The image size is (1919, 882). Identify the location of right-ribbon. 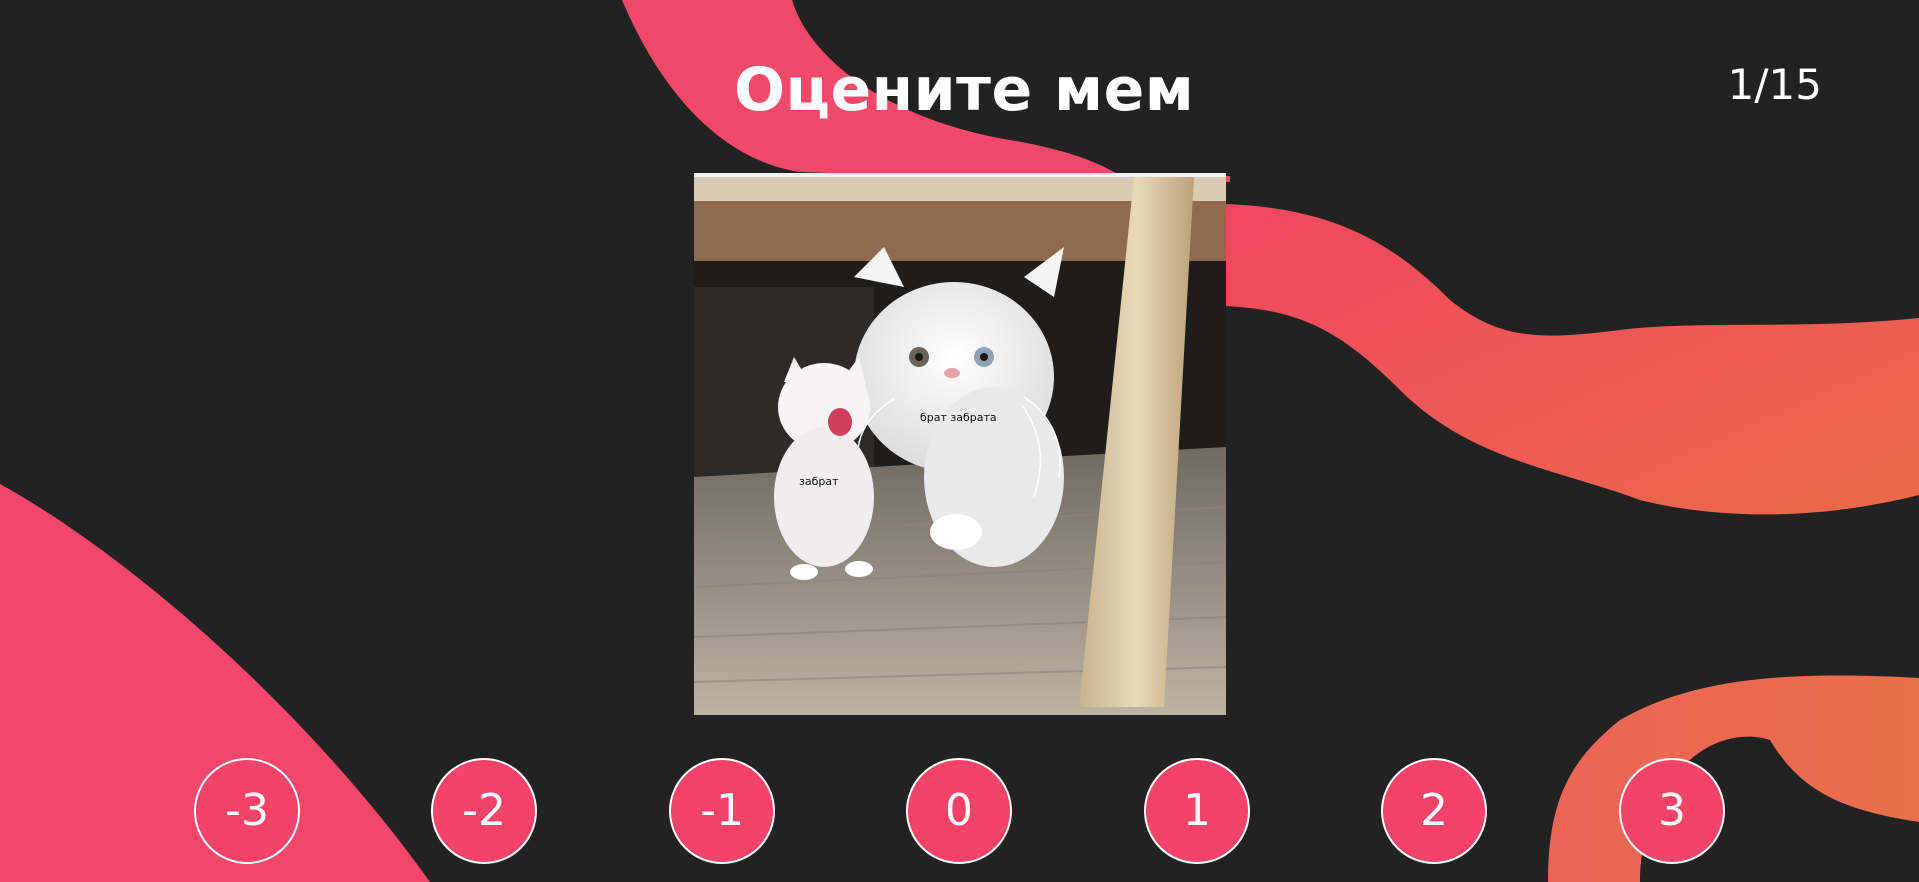
(1572, 359).